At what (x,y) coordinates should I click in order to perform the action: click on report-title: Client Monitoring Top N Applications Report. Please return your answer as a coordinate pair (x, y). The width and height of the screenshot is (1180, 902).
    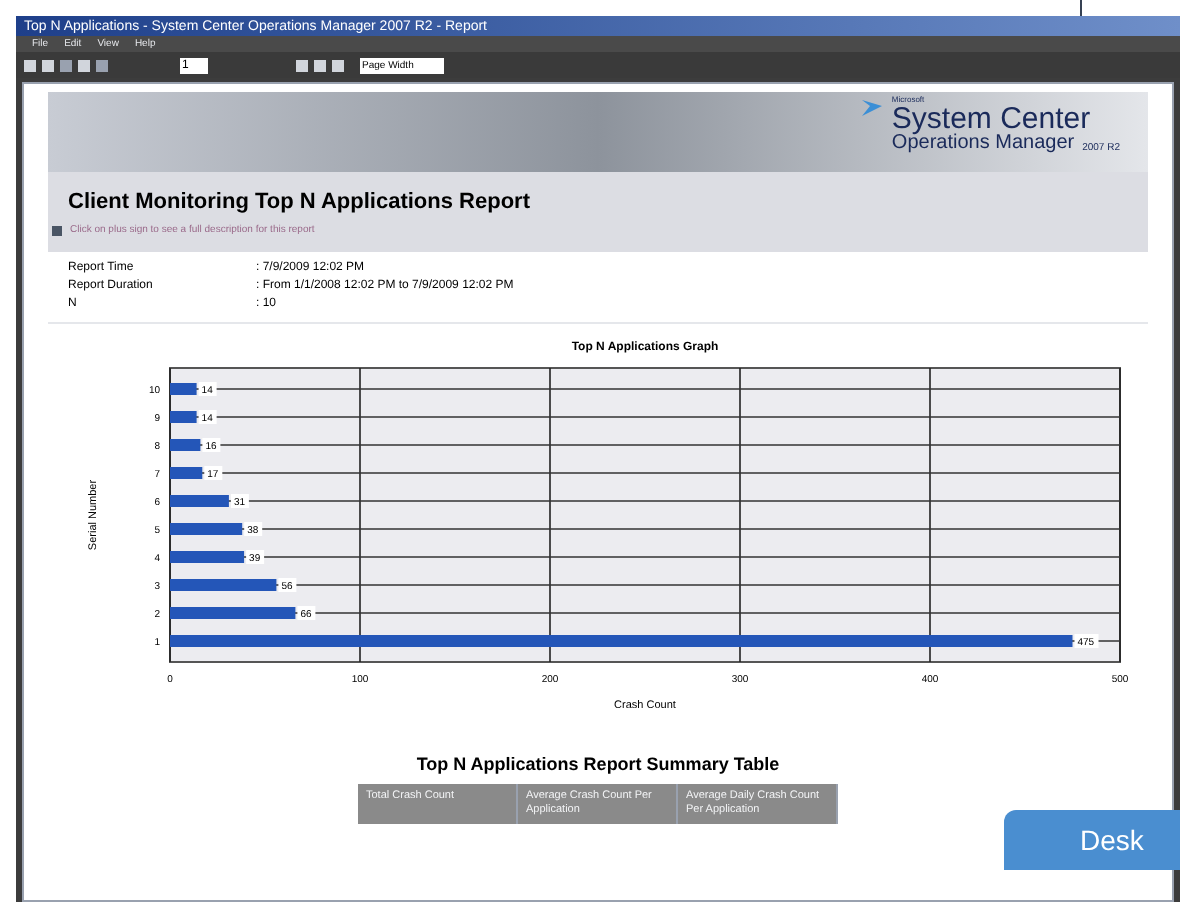
    Looking at the image, I should click on (300, 202).